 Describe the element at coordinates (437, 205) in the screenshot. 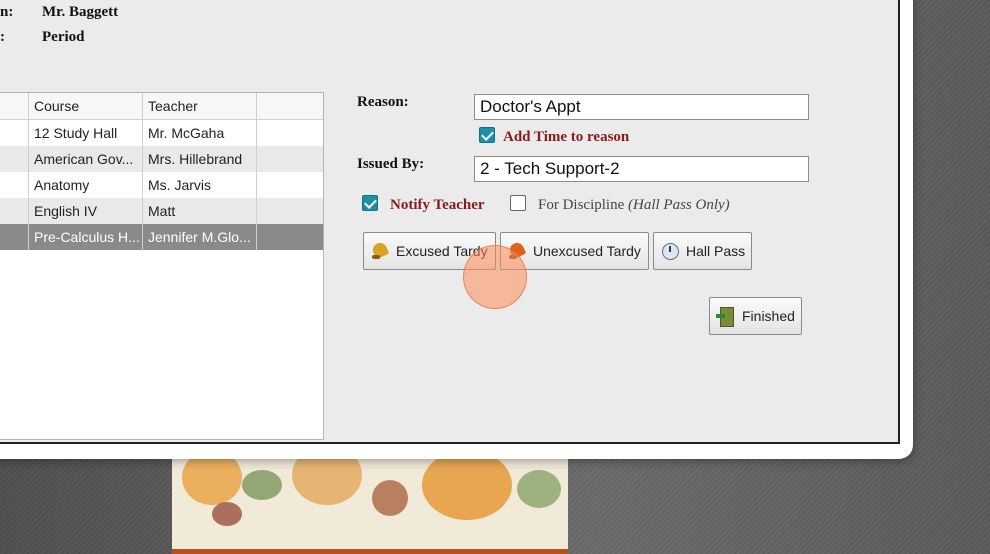

I see `notify-teacher-label: Notify Teacher` at that location.